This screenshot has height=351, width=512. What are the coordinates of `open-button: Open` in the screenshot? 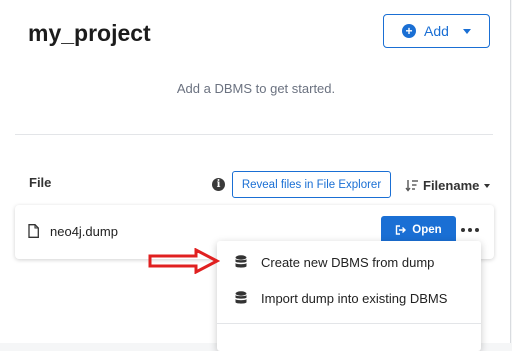 It's located at (418, 230).